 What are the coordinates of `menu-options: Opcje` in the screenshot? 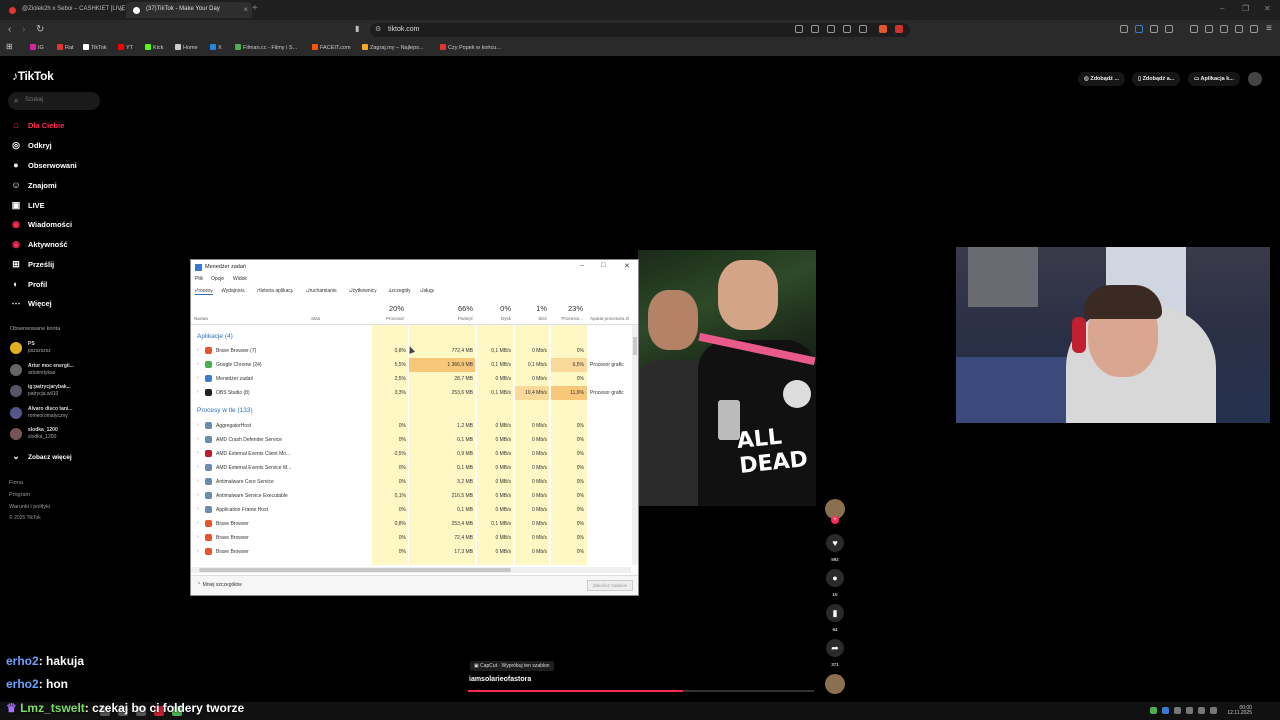 It's located at (217, 279).